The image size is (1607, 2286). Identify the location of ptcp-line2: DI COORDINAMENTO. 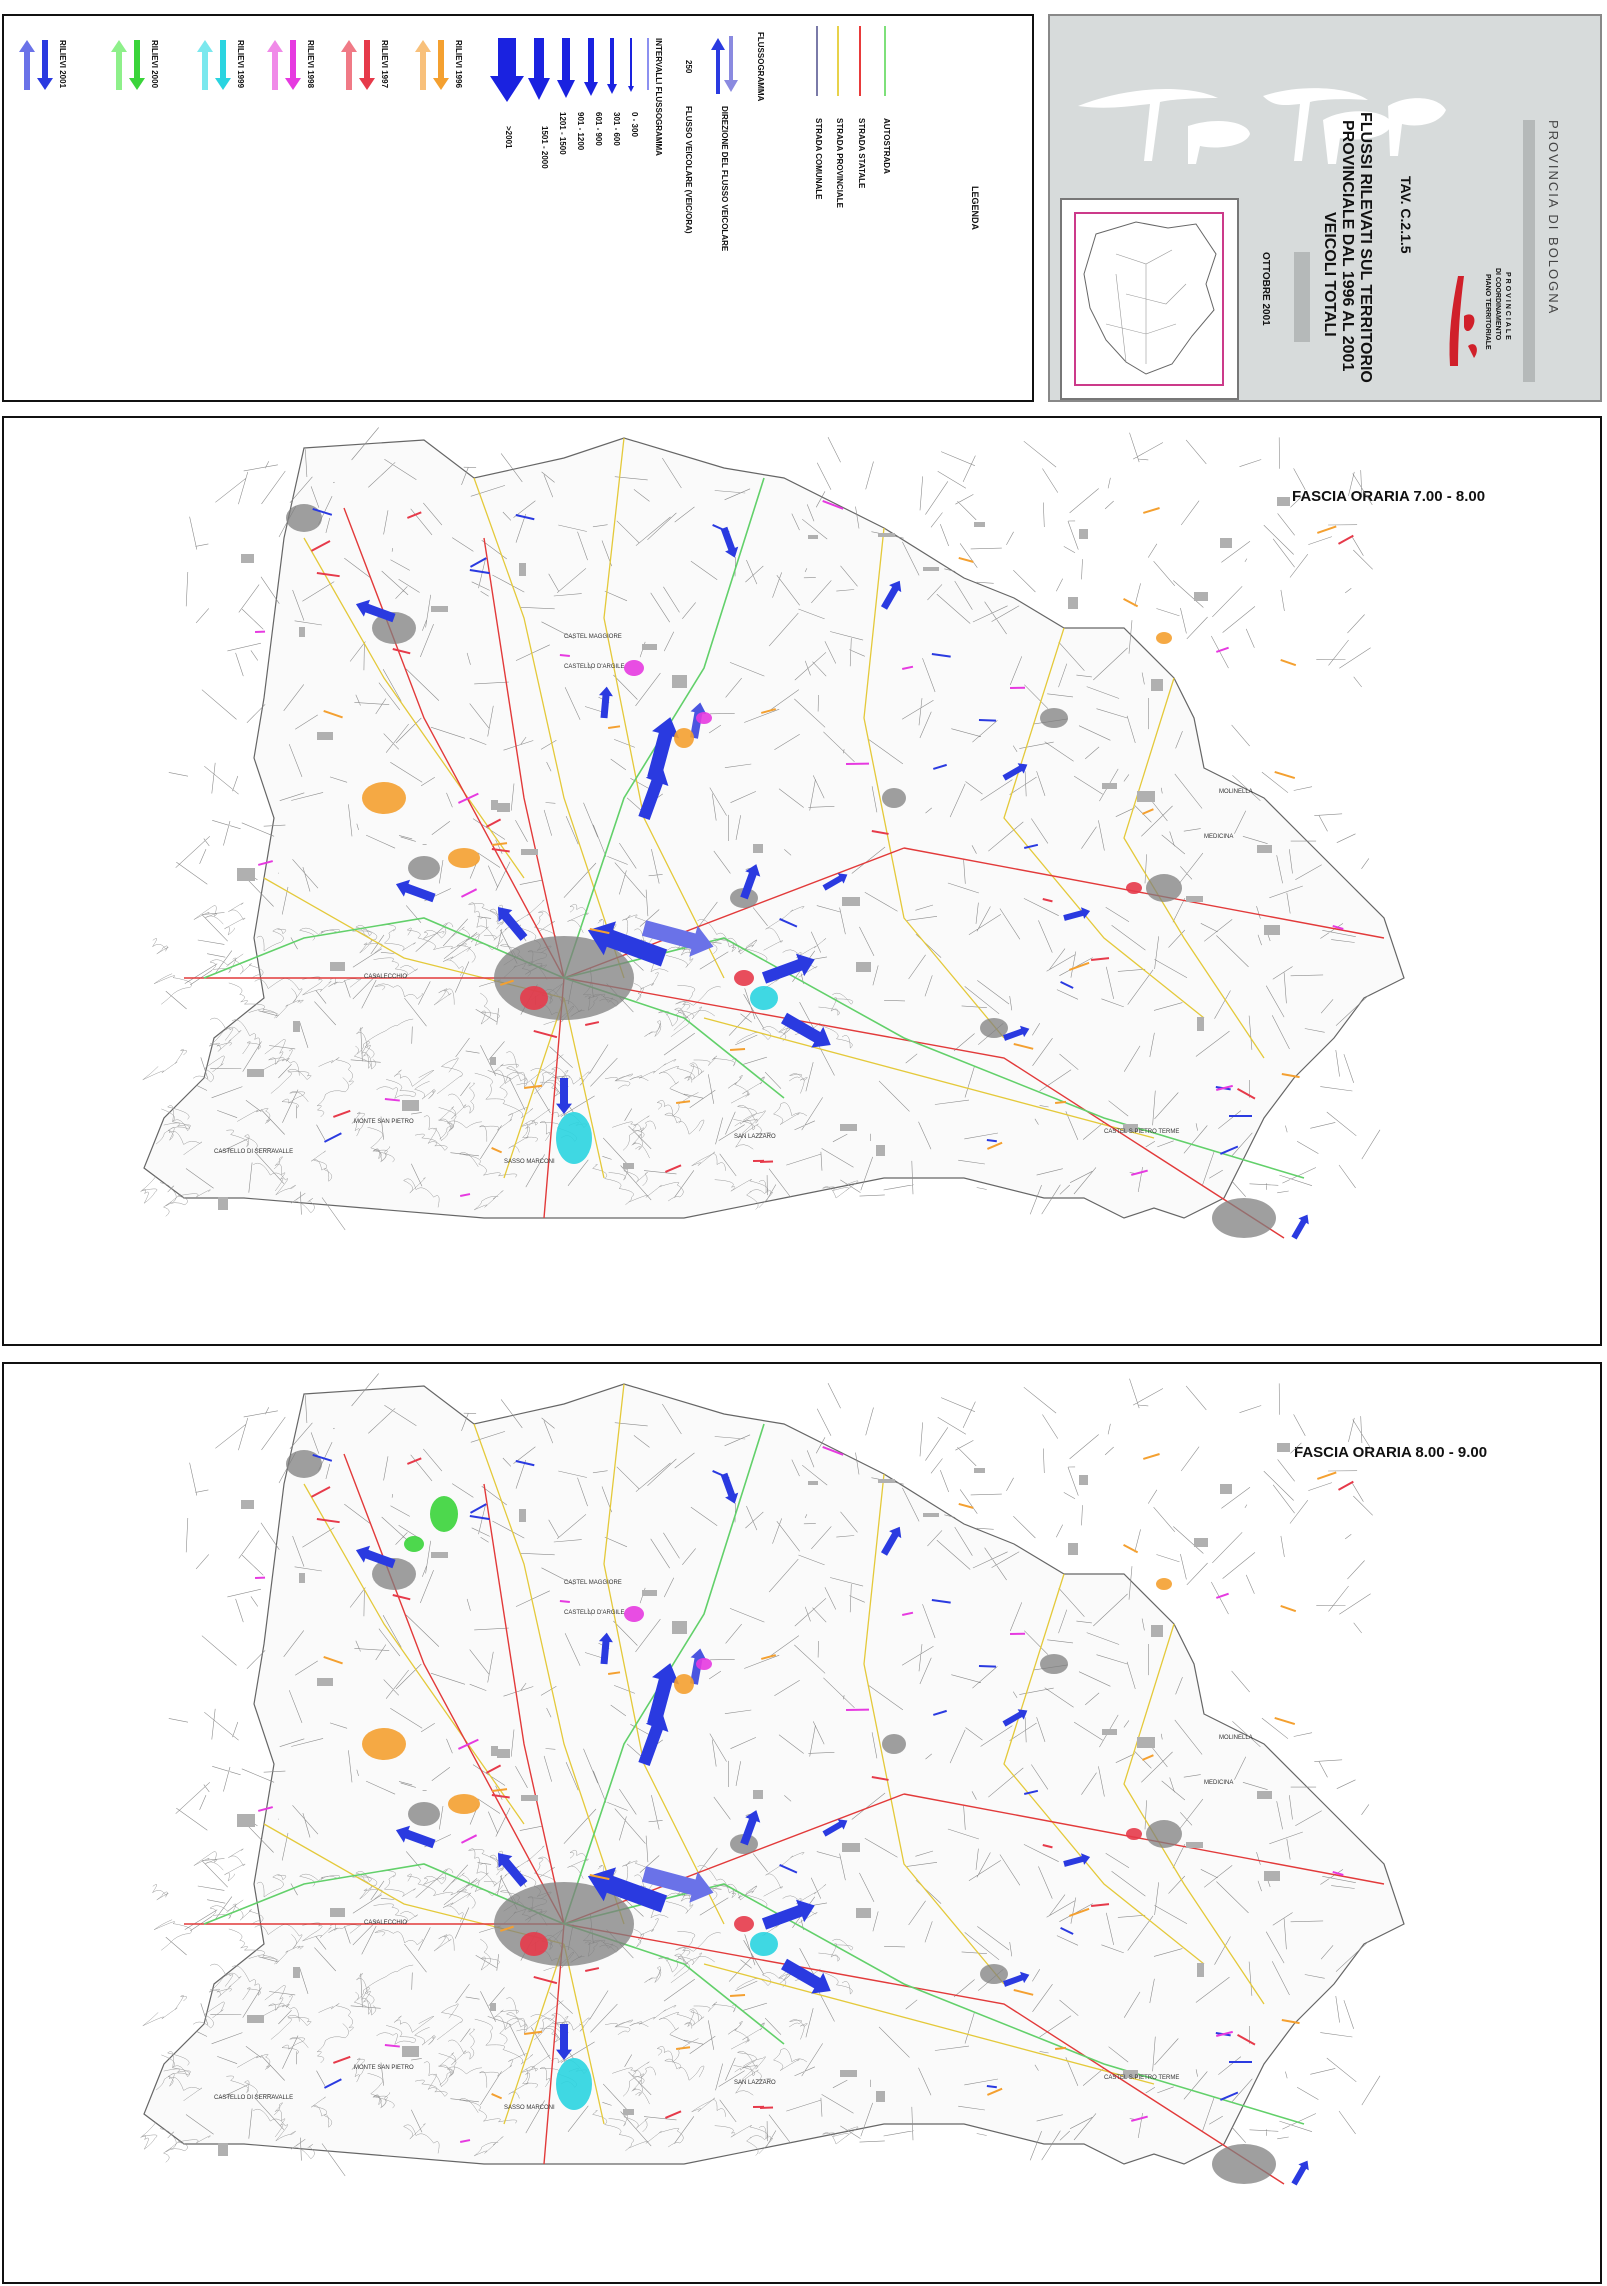
(1497, 304).